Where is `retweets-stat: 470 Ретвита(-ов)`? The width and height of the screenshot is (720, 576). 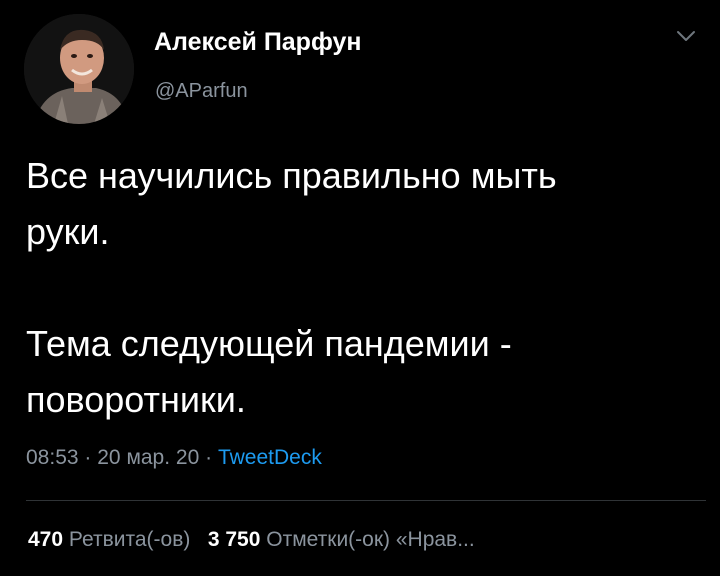 retweets-stat: 470 Ретвита(-ов) is located at coordinates (109, 539).